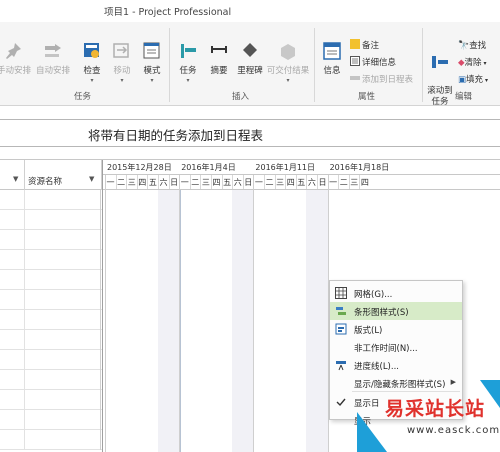 The height and width of the screenshot is (452, 500). What do you see at coordinates (453, 430) in the screenshot?
I see `watermark-url: www.easck.com` at bounding box center [453, 430].